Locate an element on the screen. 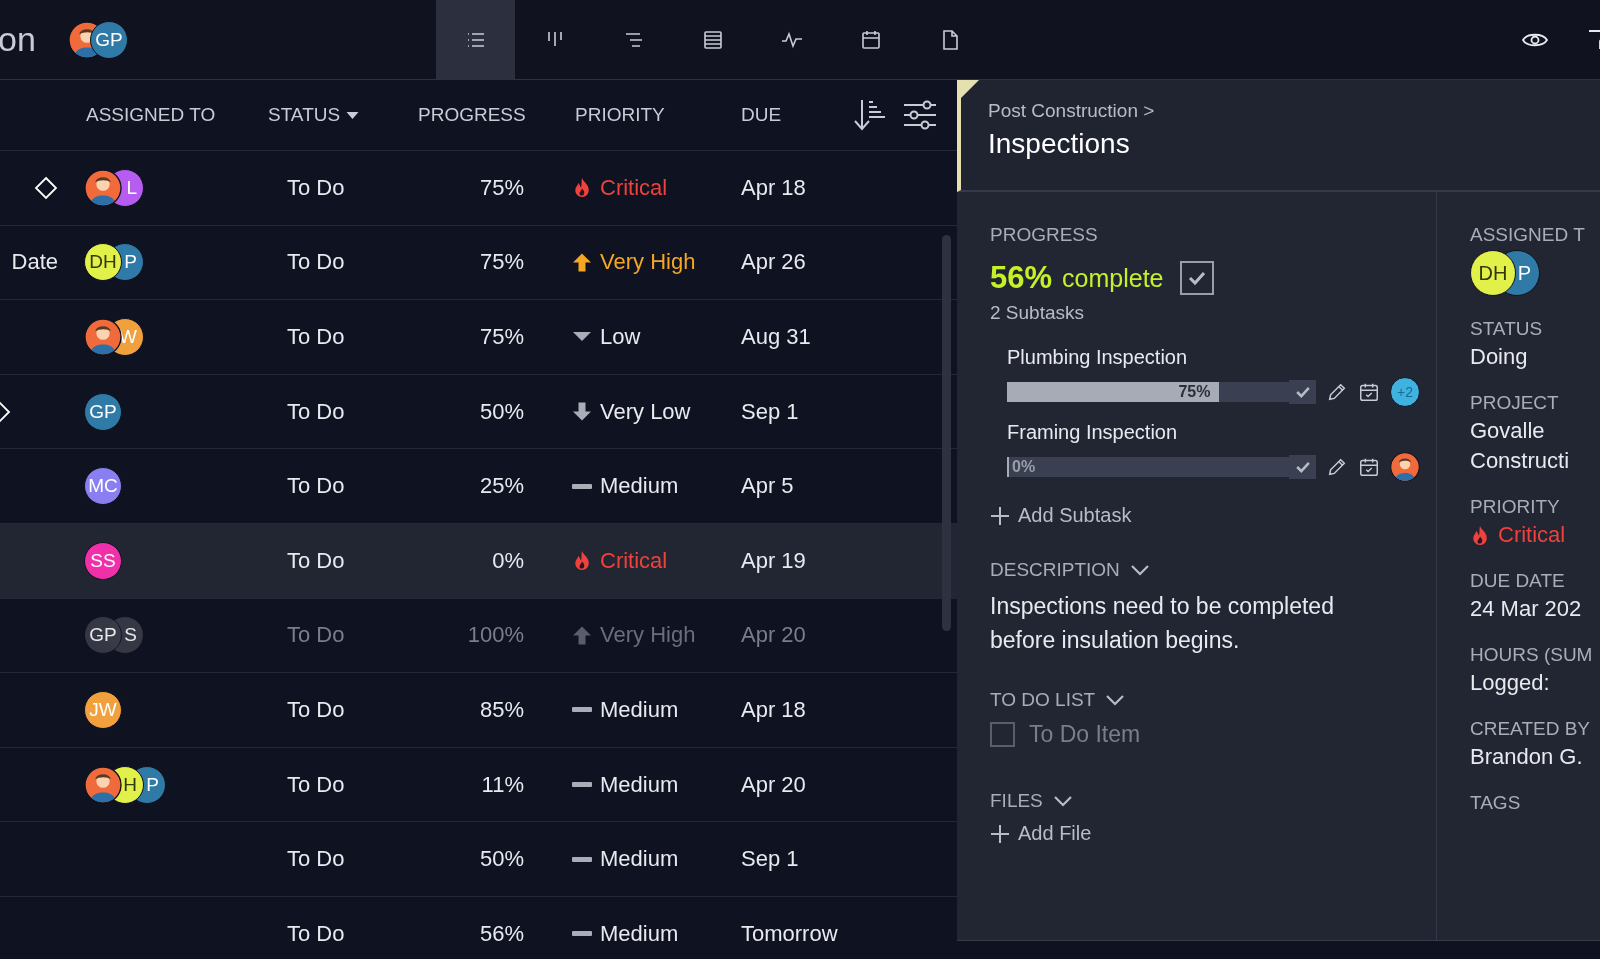 This screenshot has width=1600, height=959. description-text: Inspections need to be completed before insulation begins. is located at coordinates (1162, 623).